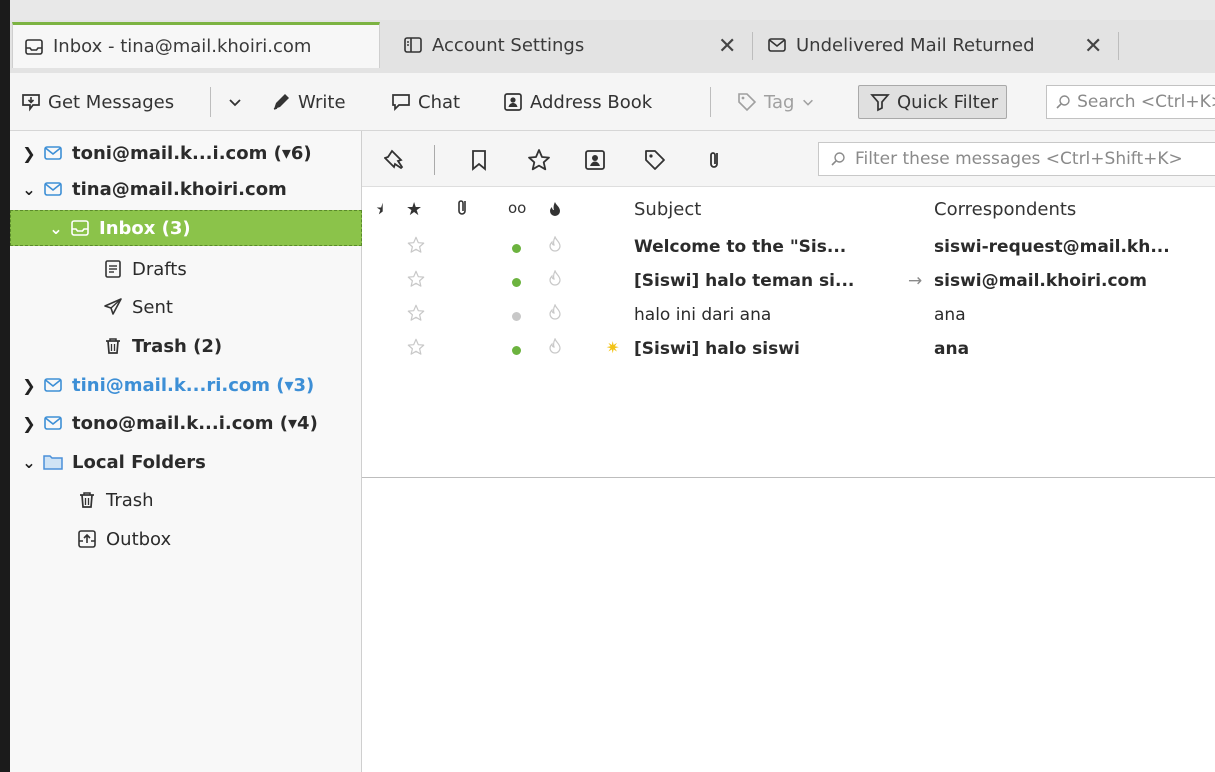  I want to click on folder-outbox: Outbox, so click(186, 539).